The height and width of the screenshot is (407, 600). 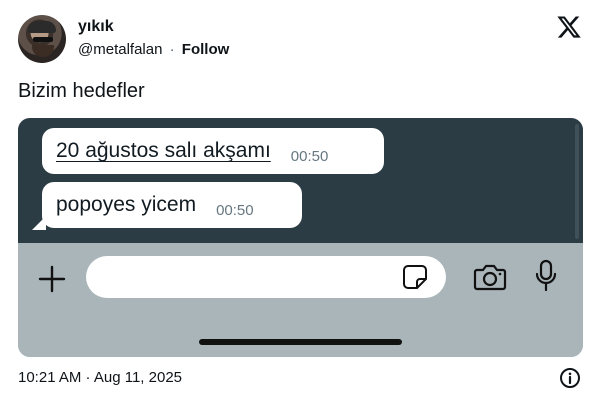 What do you see at coordinates (52, 279) in the screenshot?
I see `plus-icon` at bounding box center [52, 279].